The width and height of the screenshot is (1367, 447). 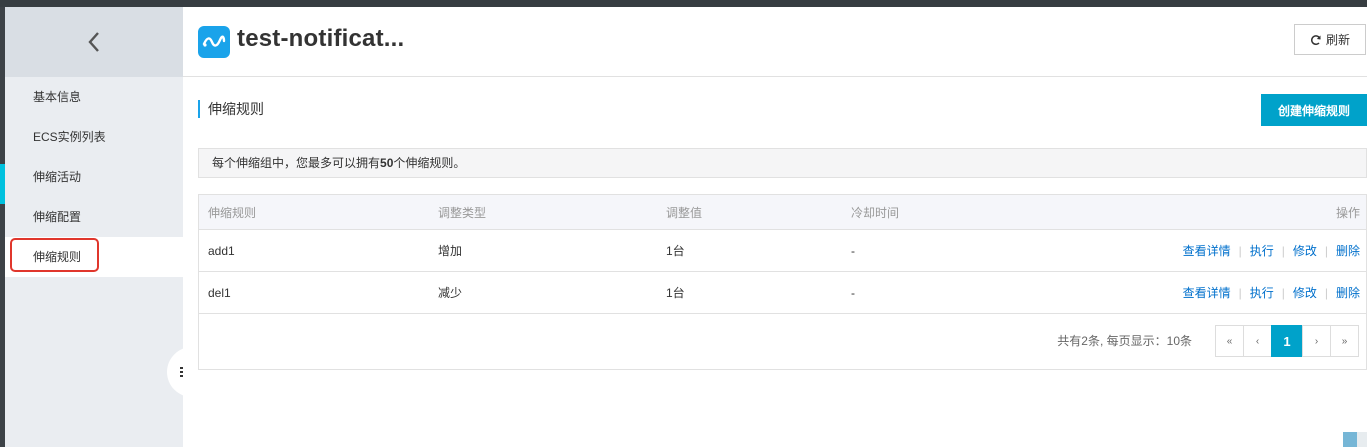 What do you see at coordinates (782, 251) in the screenshot?
I see `table-row: add1 增加 1台 - 查看详情 | 执行 | 修改 | 删除` at bounding box center [782, 251].